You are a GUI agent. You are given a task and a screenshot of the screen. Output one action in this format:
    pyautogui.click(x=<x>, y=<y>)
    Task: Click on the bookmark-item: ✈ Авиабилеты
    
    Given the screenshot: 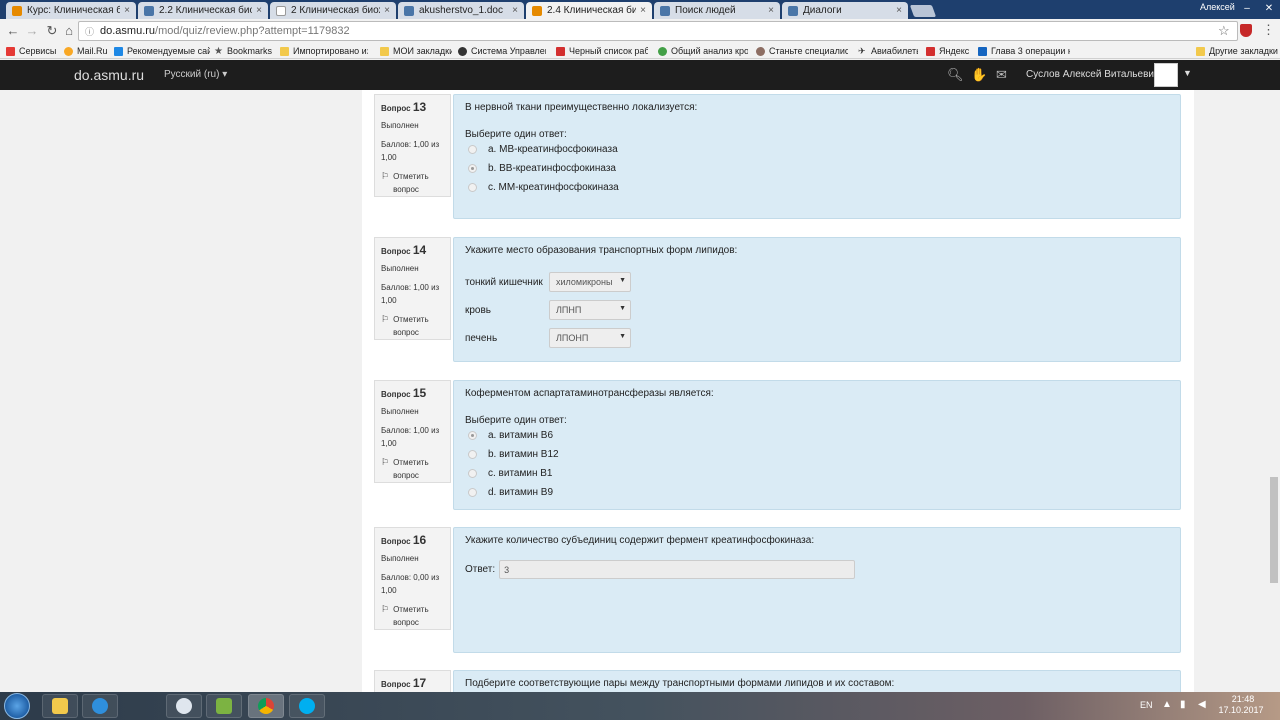 What is the action you would take?
    pyautogui.click(x=888, y=51)
    